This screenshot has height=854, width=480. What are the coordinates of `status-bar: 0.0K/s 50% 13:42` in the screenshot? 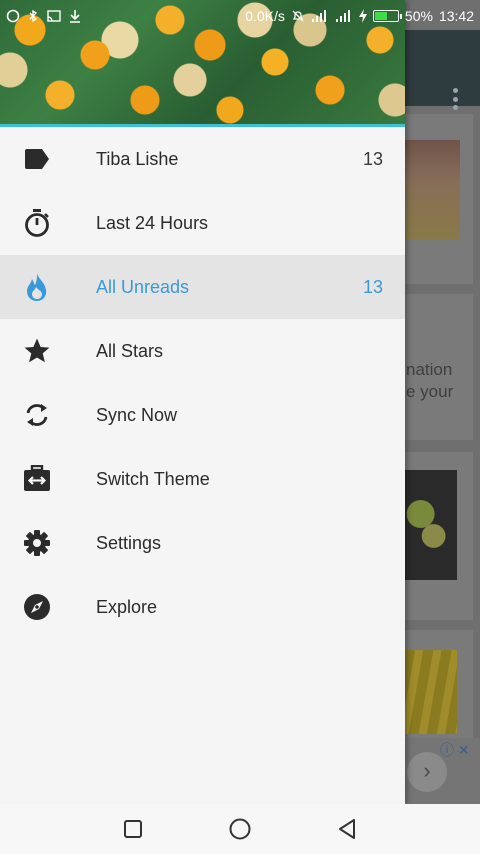 It's located at (240, 16).